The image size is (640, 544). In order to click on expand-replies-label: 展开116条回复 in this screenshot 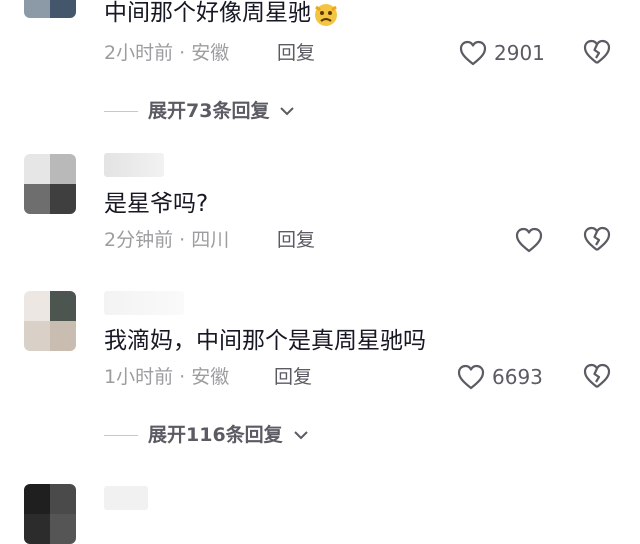, I will do `click(215, 435)`.